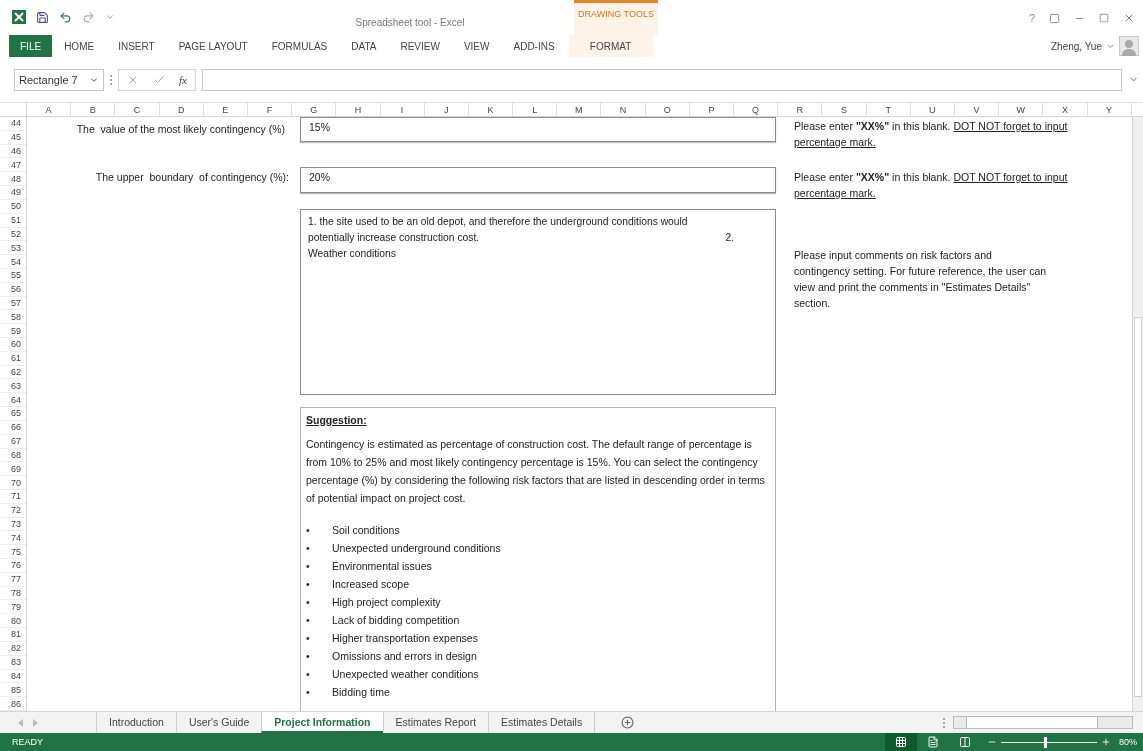 Image resolution: width=1143 pixels, height=751 pixels. I want to click on zoom-thumb, so click(1046, 742).